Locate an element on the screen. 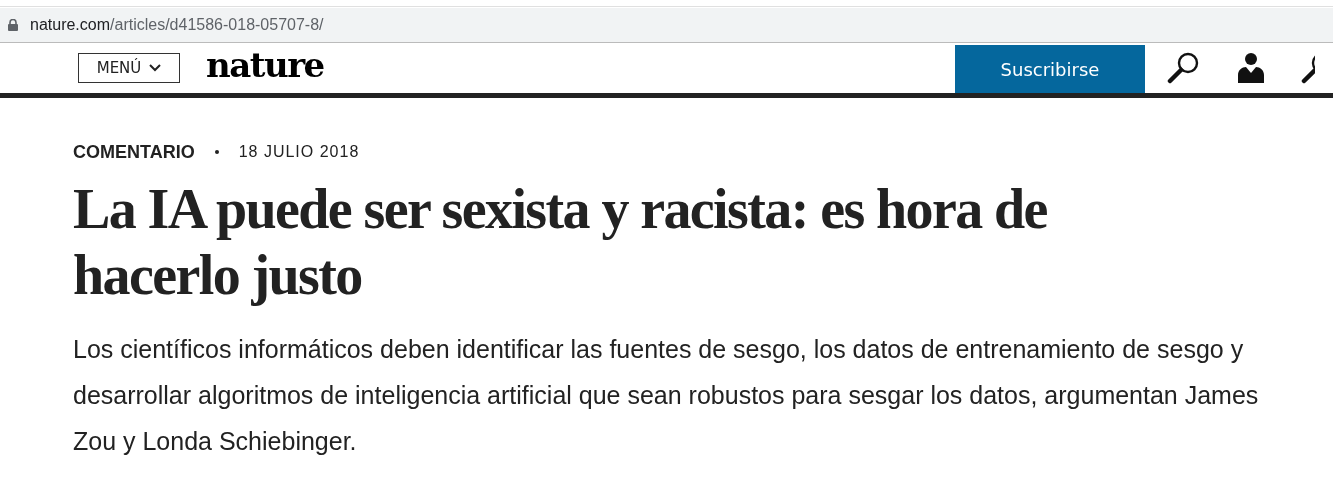 This screenshot has height=492, width=1333. user-icon is located at coordinates (1251, 68).